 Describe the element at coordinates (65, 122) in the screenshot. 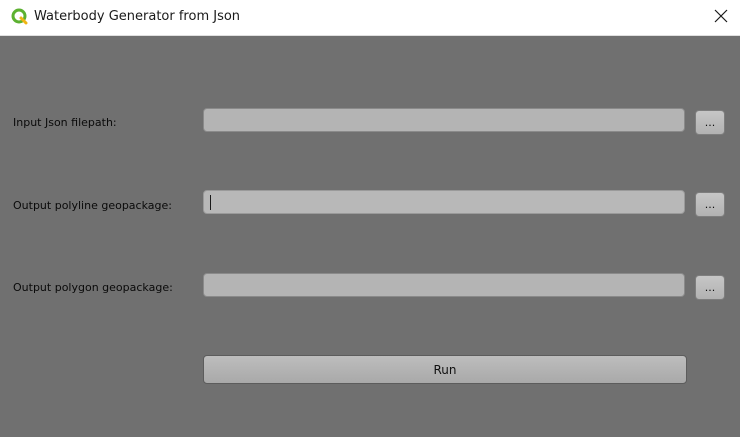

I see `input-json-label: Input Json filepath:` at that location.